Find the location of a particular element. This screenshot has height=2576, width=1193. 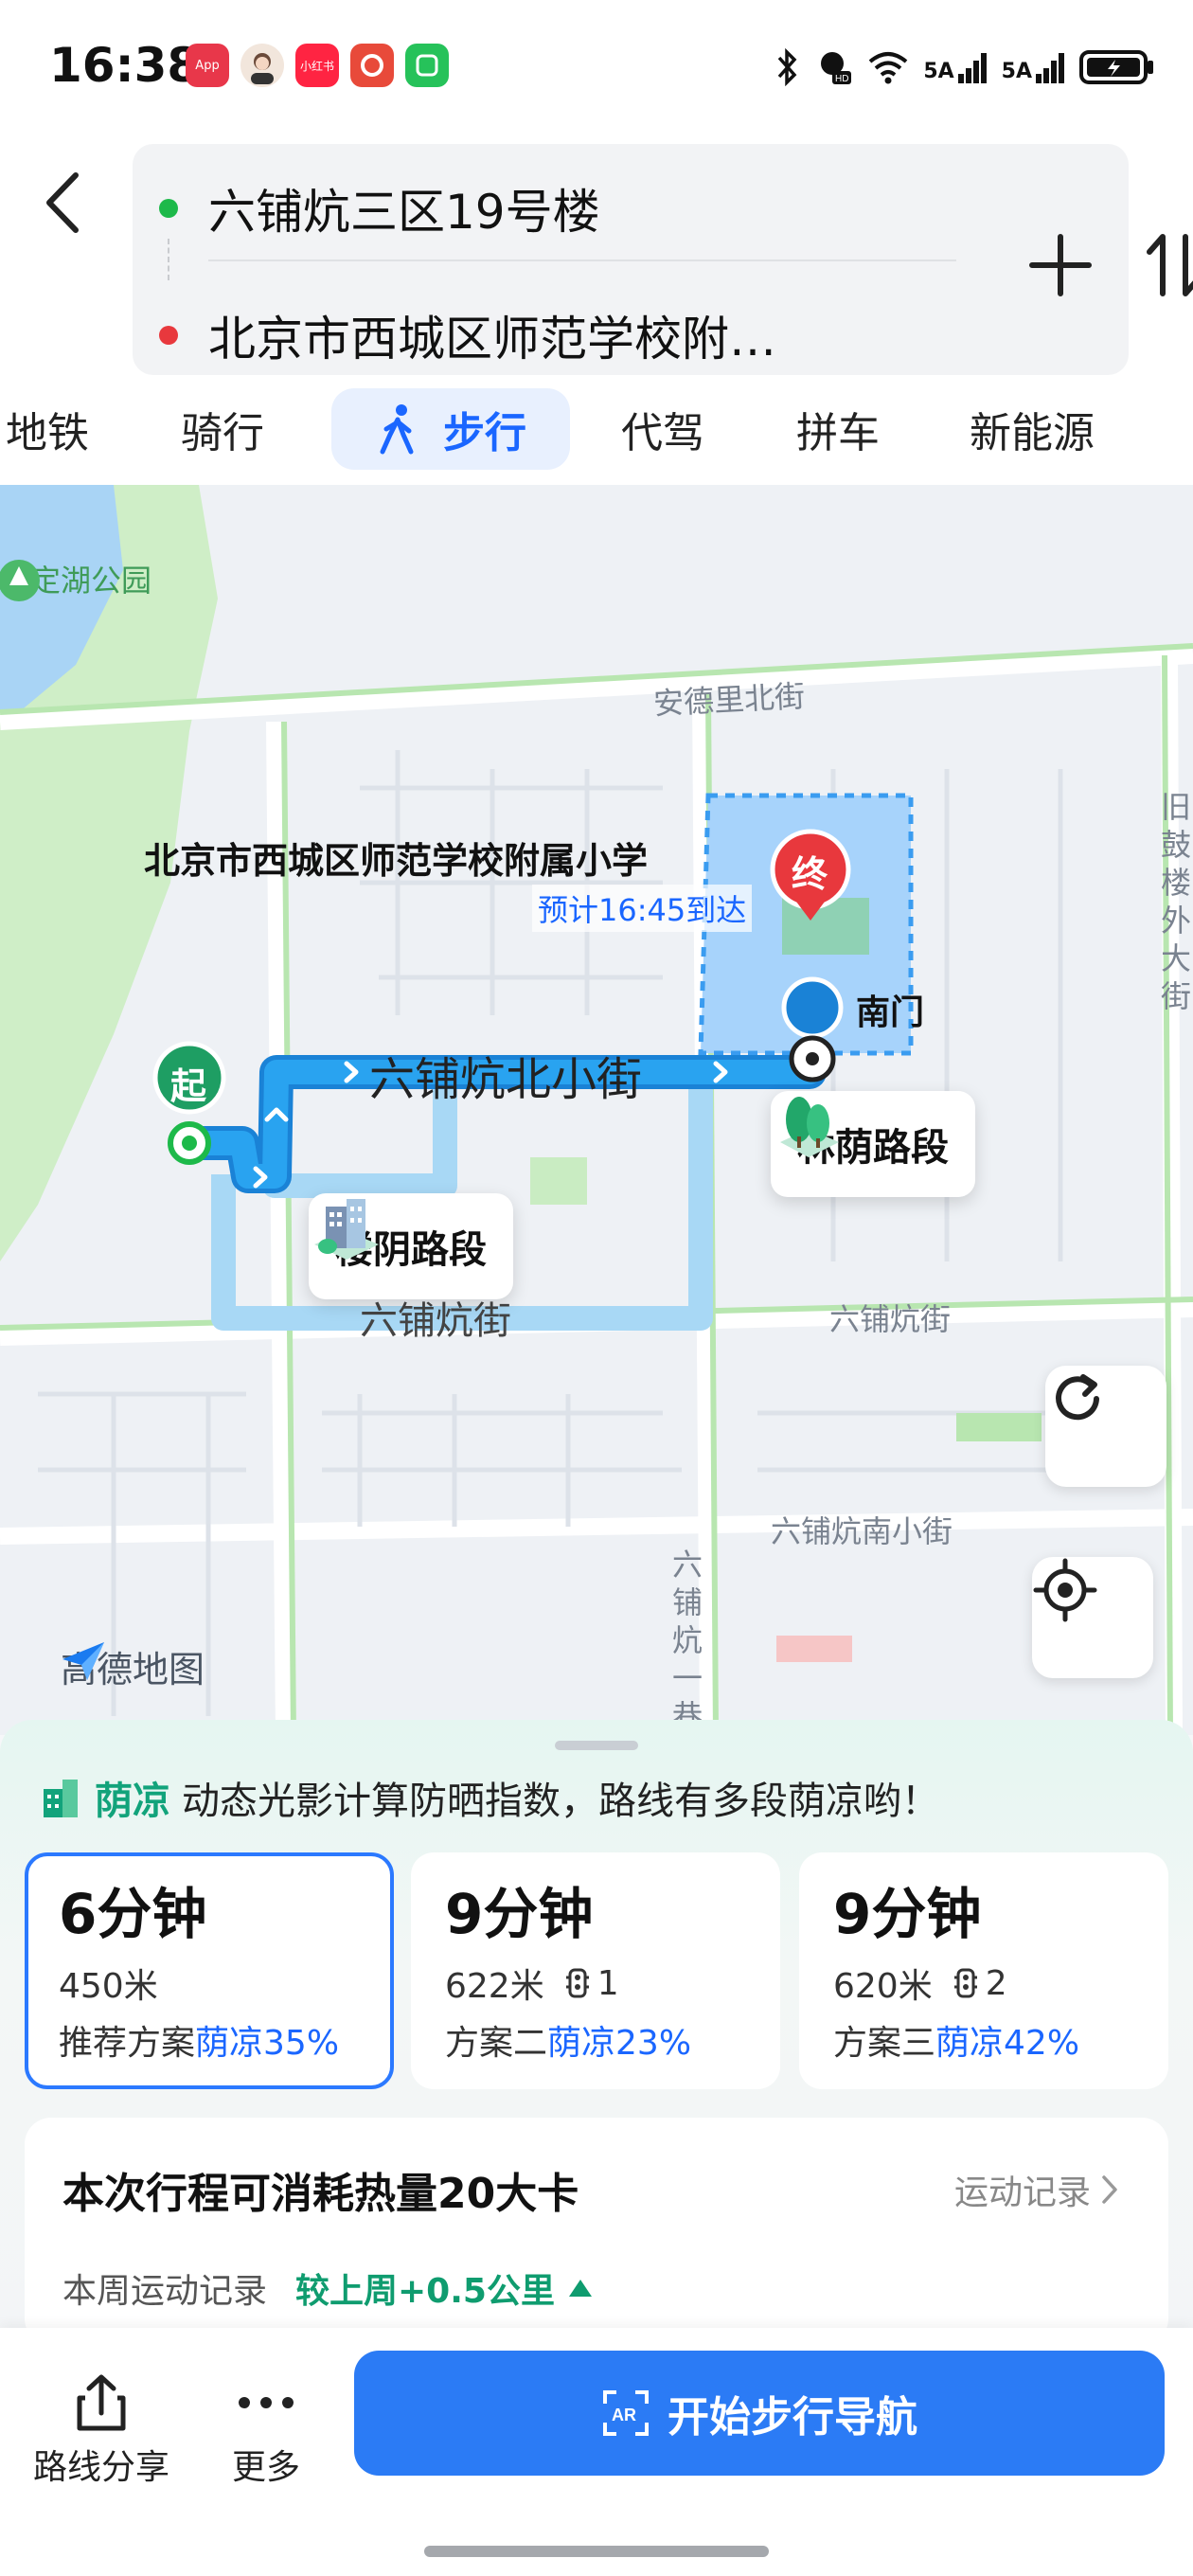

red-app-icon is located at coordinates (372, 65).